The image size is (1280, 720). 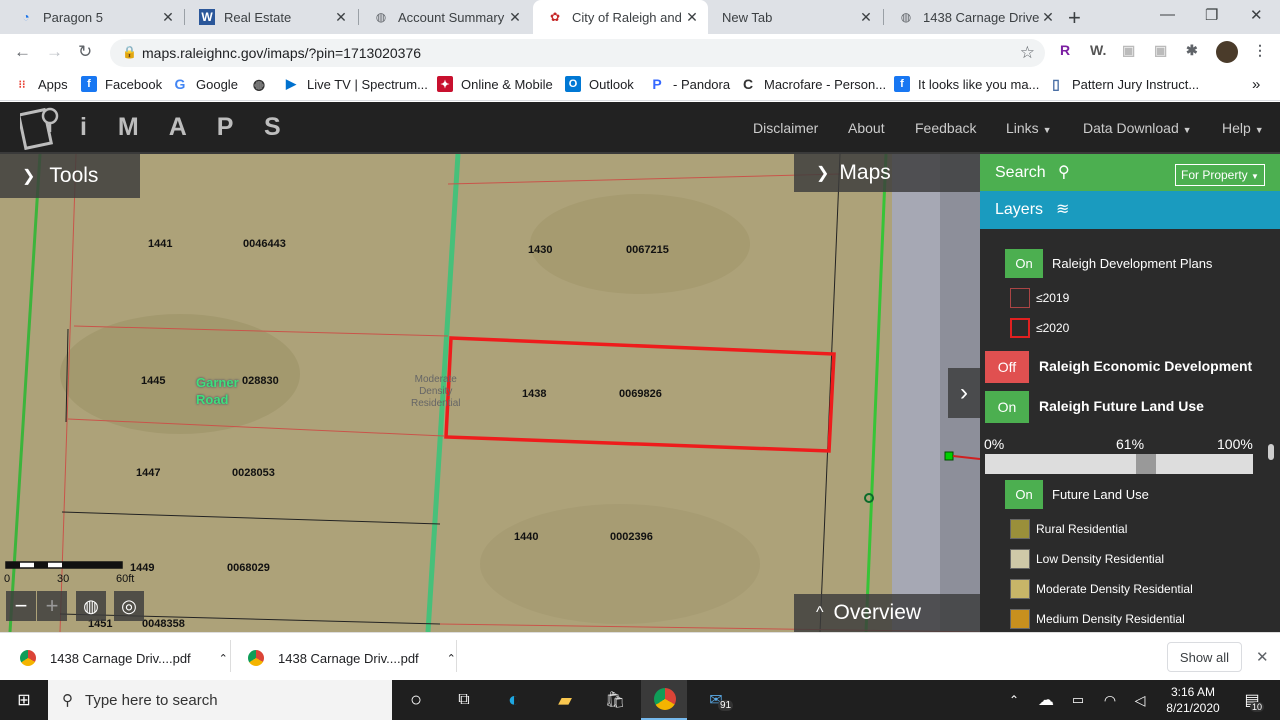 I want to click on search-icon: ⚲, so click(x=1064, y=172).